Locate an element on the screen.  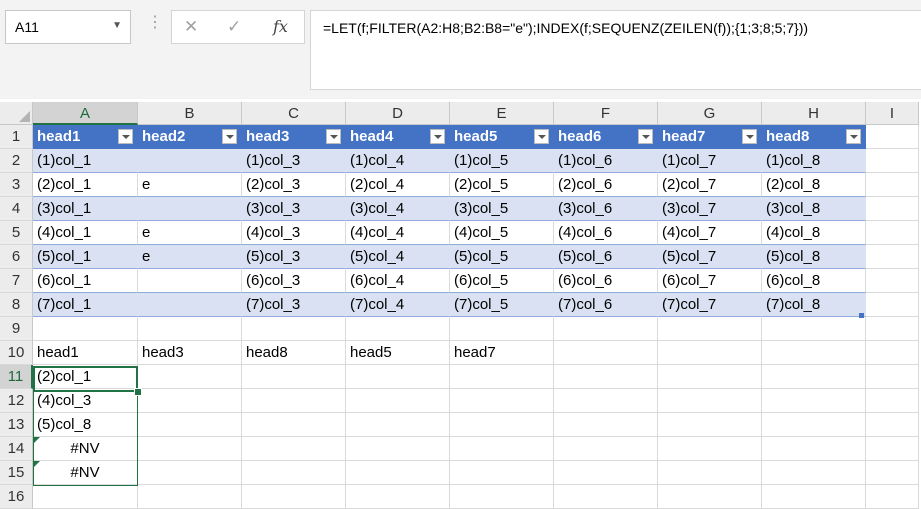
table-cell: (1)col_8 is located at coordinates (814, 161).